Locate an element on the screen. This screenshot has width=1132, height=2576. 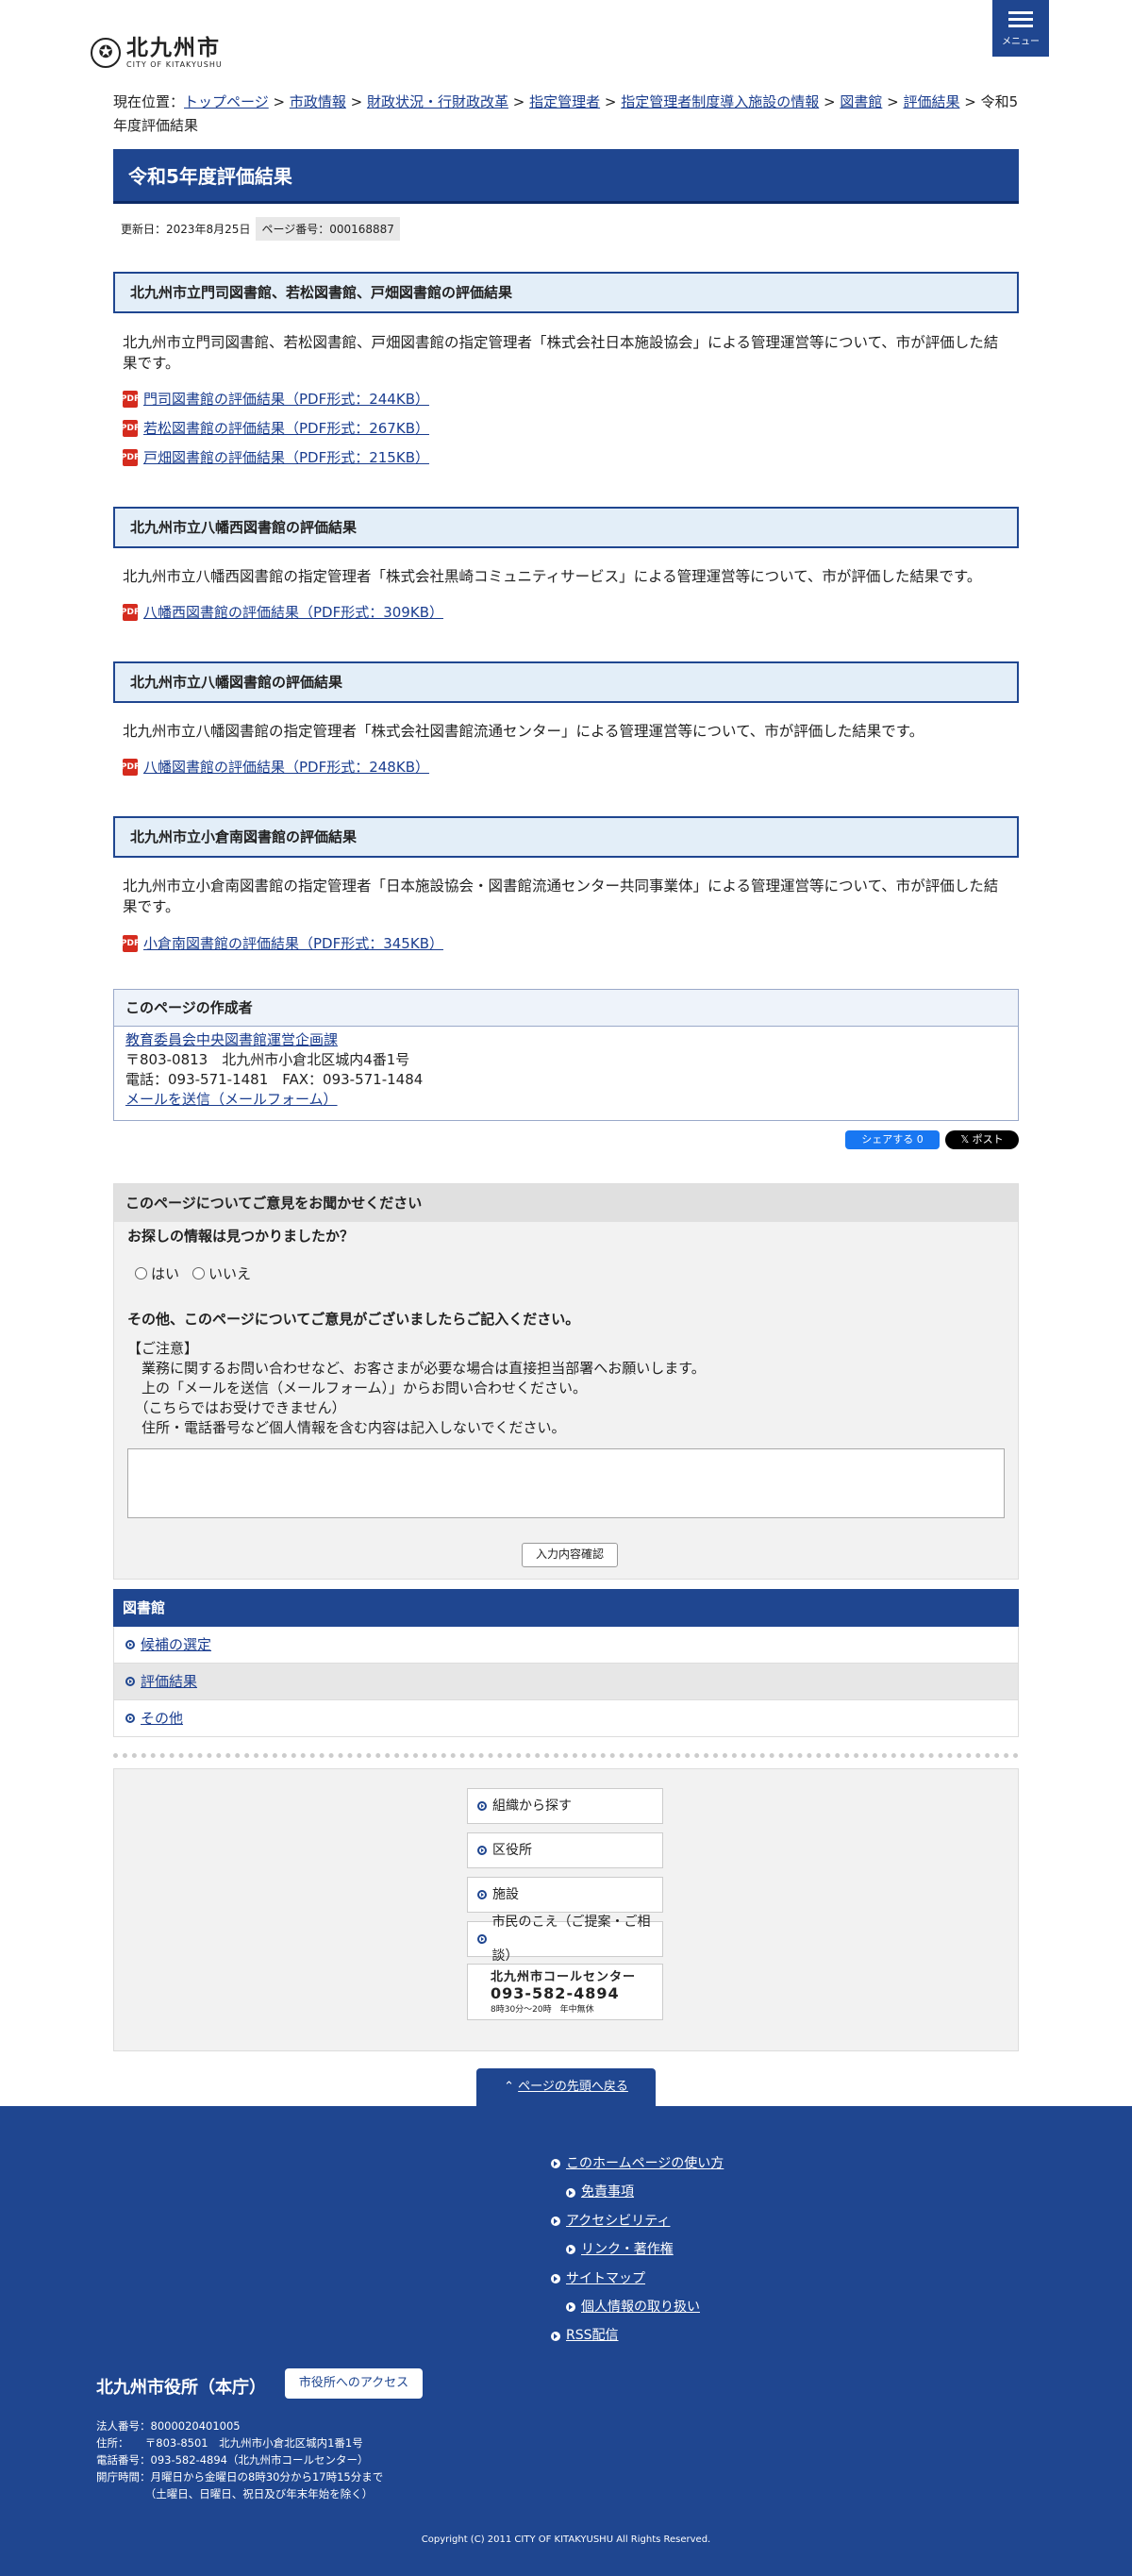
logo-name: 北九州市 is located at coordinates (173, 48).